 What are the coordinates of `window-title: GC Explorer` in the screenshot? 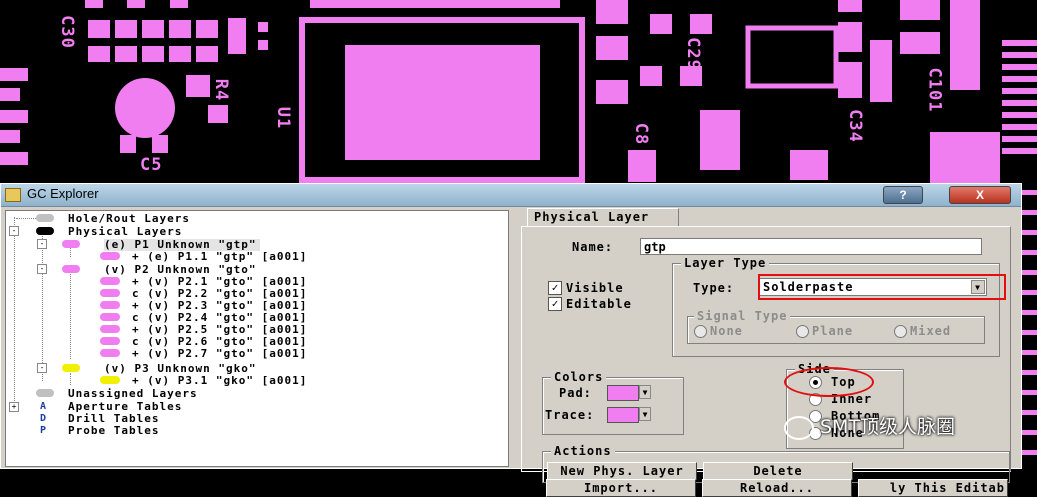 It's located at (63, 193).